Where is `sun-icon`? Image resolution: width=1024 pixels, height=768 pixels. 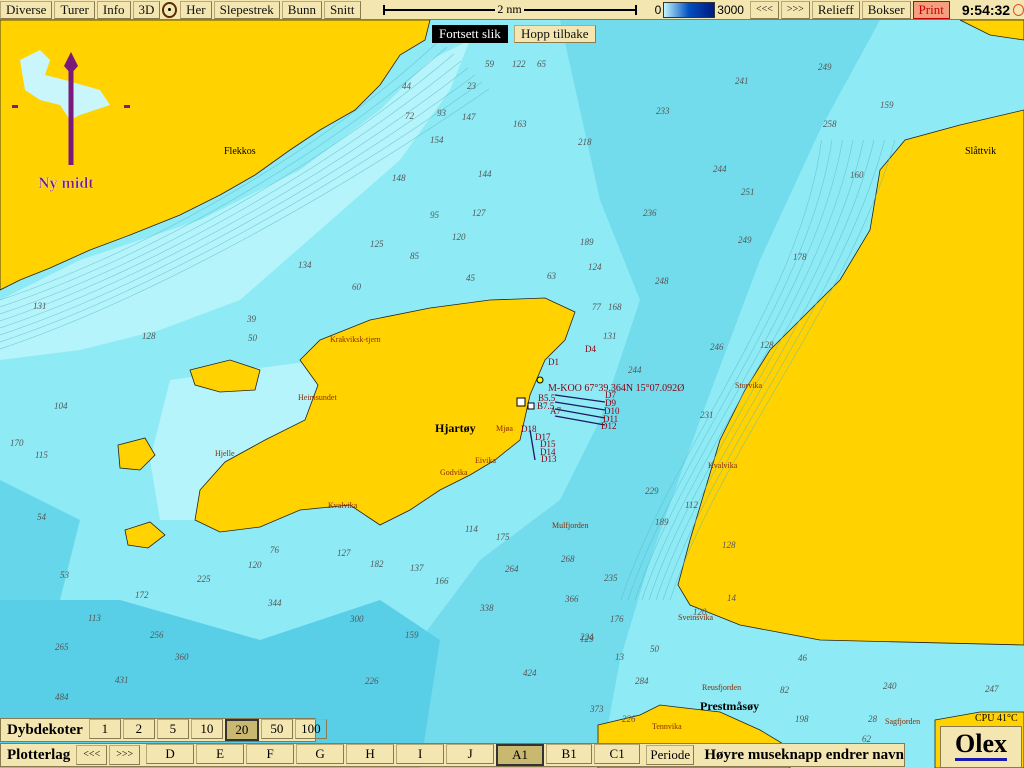 sun-icon is located at coordinates (1018, 9).